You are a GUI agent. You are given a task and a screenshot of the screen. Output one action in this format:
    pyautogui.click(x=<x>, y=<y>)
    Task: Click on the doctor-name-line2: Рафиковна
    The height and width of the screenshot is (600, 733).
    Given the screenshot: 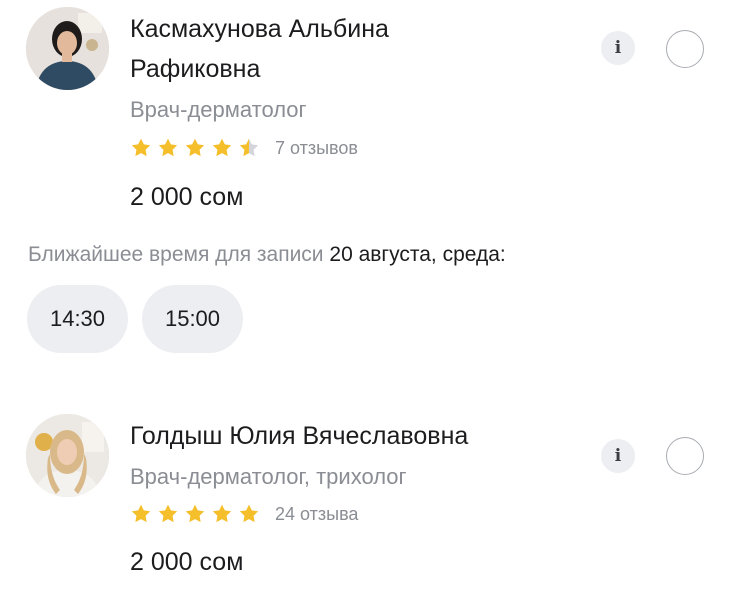 What is the action you would take?
    pyautogui.click(x=195, y=69)
    